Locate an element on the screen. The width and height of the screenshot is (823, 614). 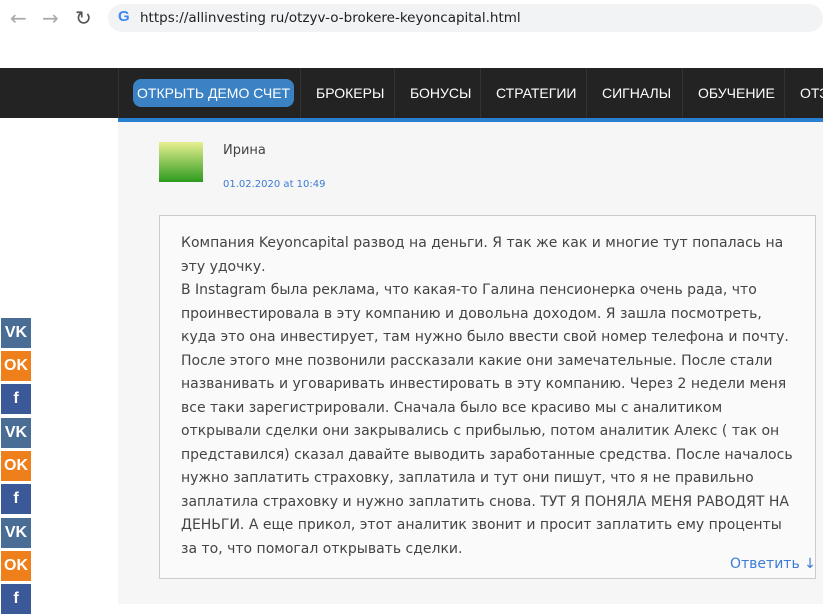
avatar is located at coordinates (181, 162).